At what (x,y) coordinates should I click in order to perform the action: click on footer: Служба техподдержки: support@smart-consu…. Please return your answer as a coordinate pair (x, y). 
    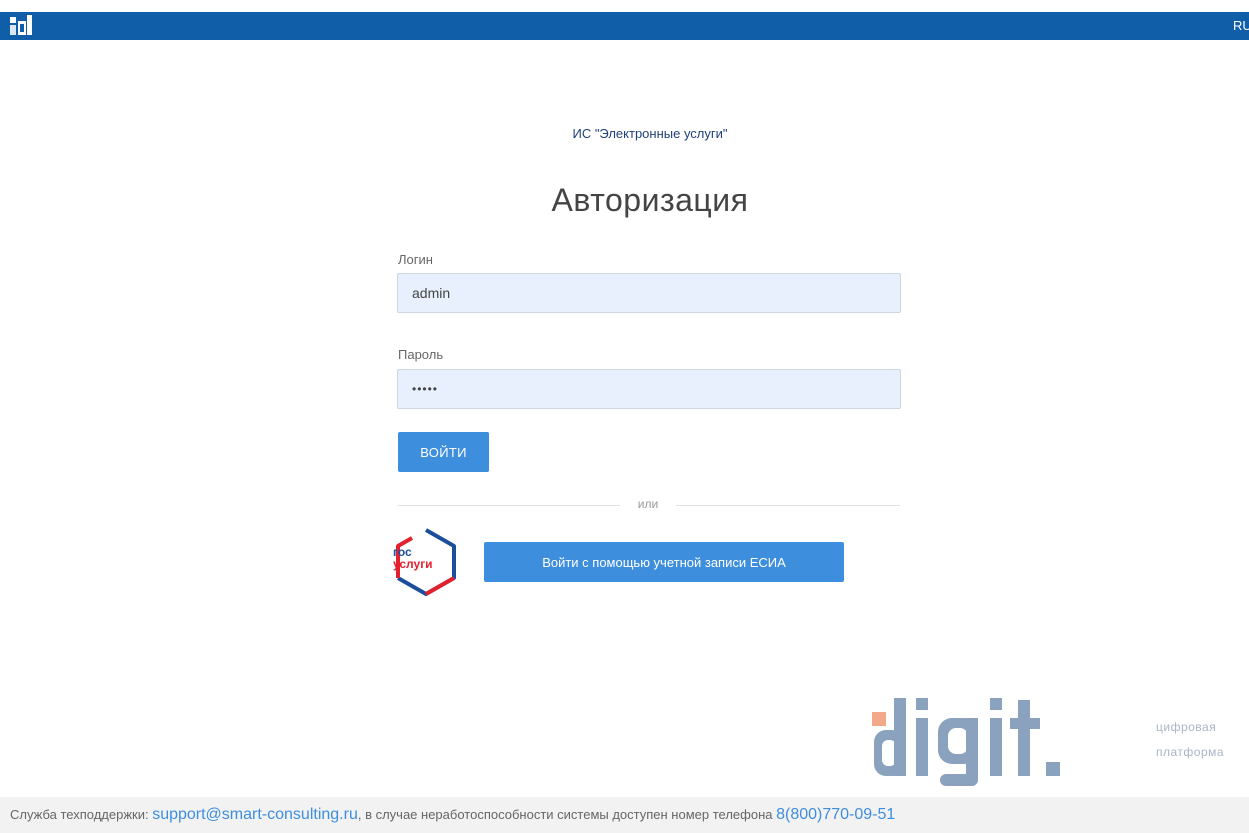
    Looking at the image, I should click on (624, 815).